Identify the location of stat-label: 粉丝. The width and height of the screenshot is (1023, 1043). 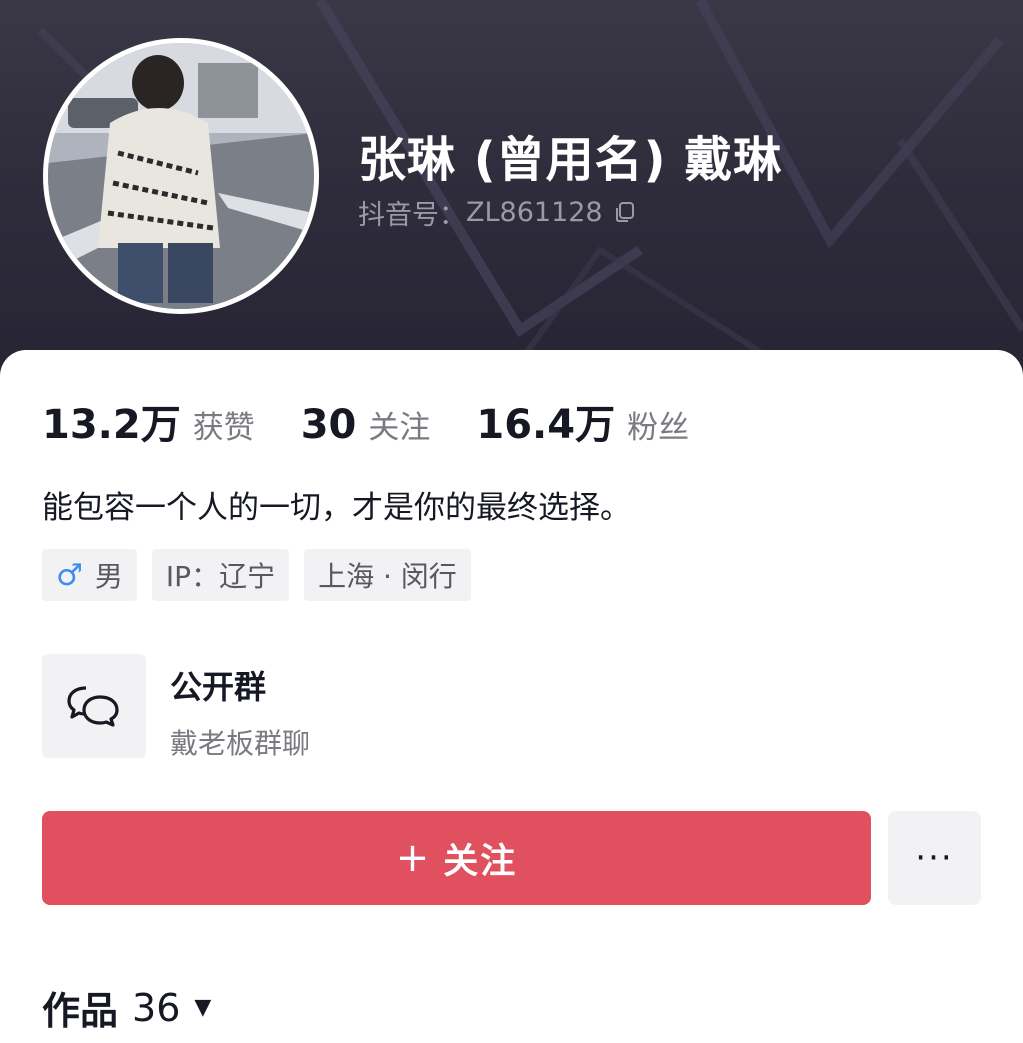
(658, 428).